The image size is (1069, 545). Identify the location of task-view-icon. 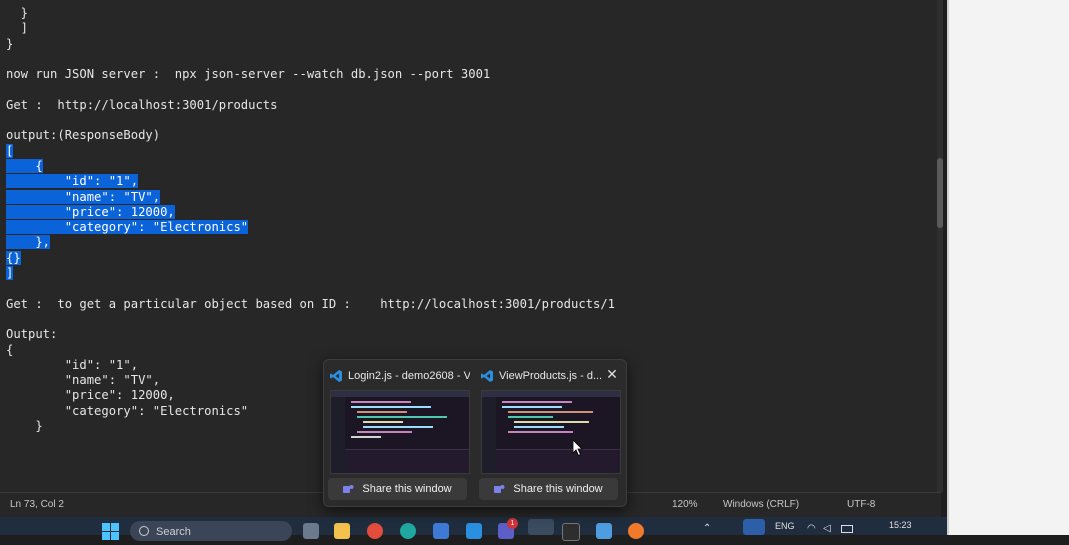
(311, 531).